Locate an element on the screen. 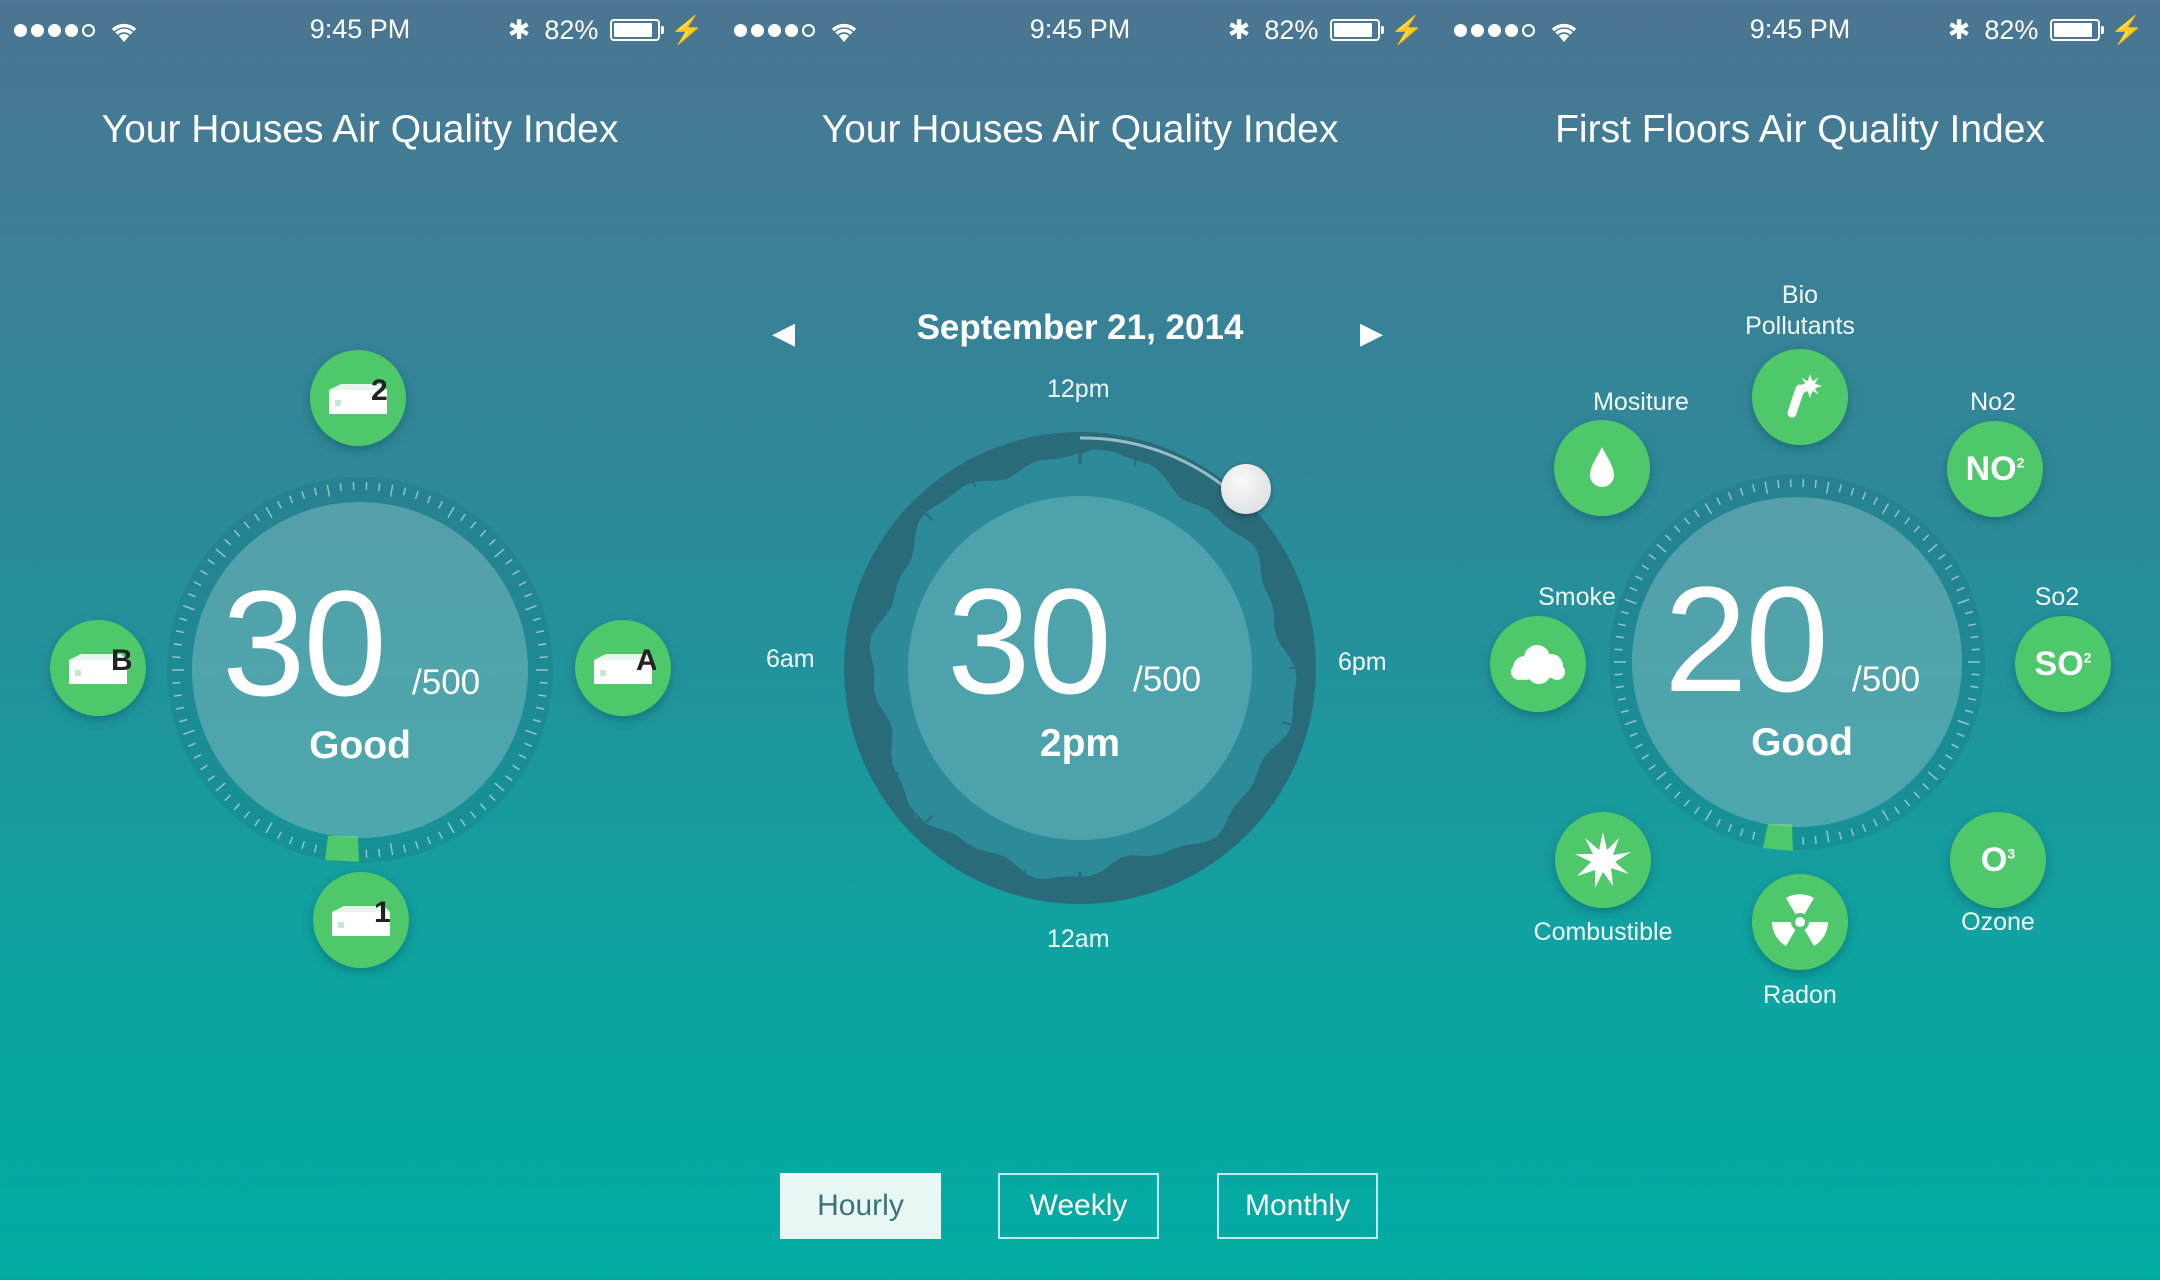 The width and height of the screenshot is (2160, 1280). no2-label: No2 is located at coordinates (1993, 402).